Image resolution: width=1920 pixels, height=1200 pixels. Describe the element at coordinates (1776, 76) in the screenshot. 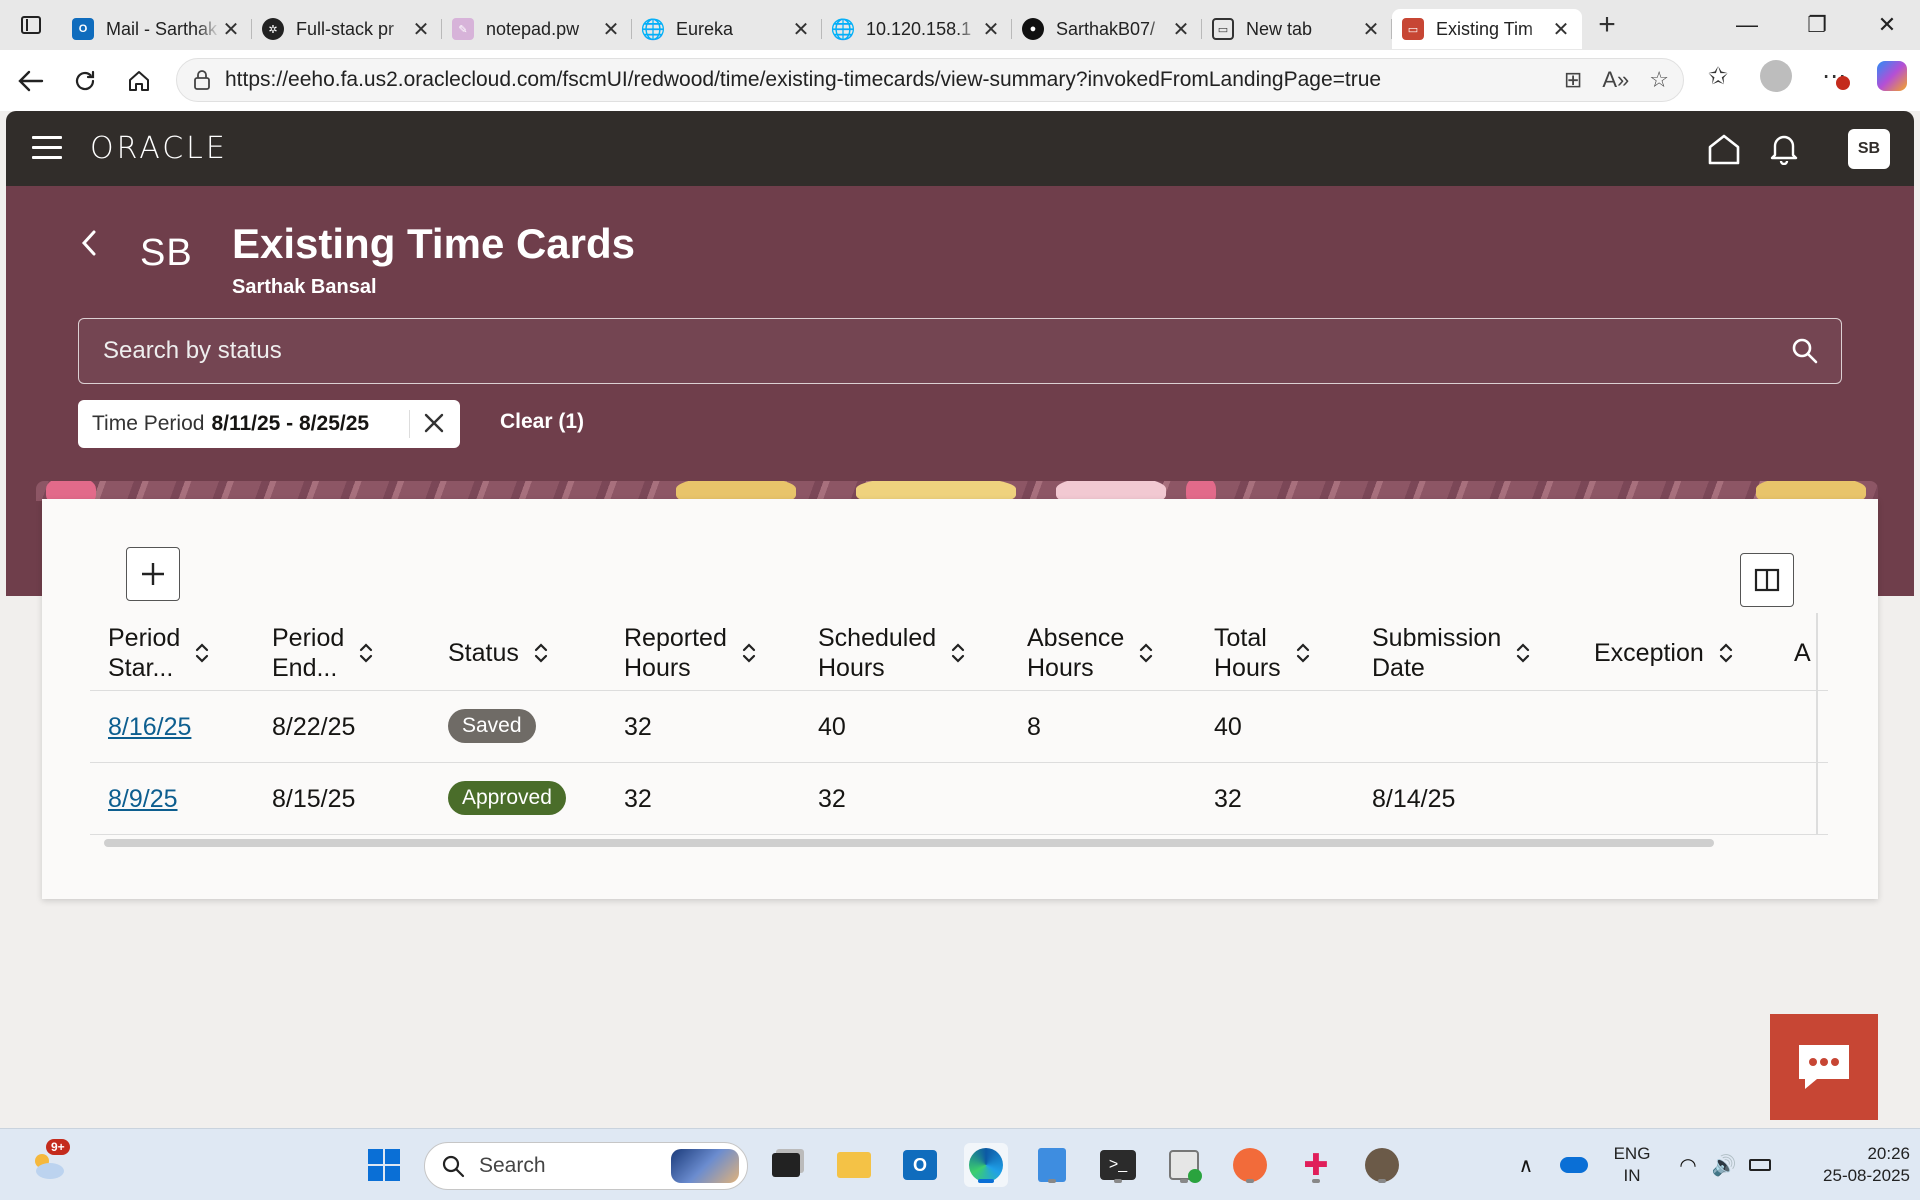

I see `profile-avatar` at that location.